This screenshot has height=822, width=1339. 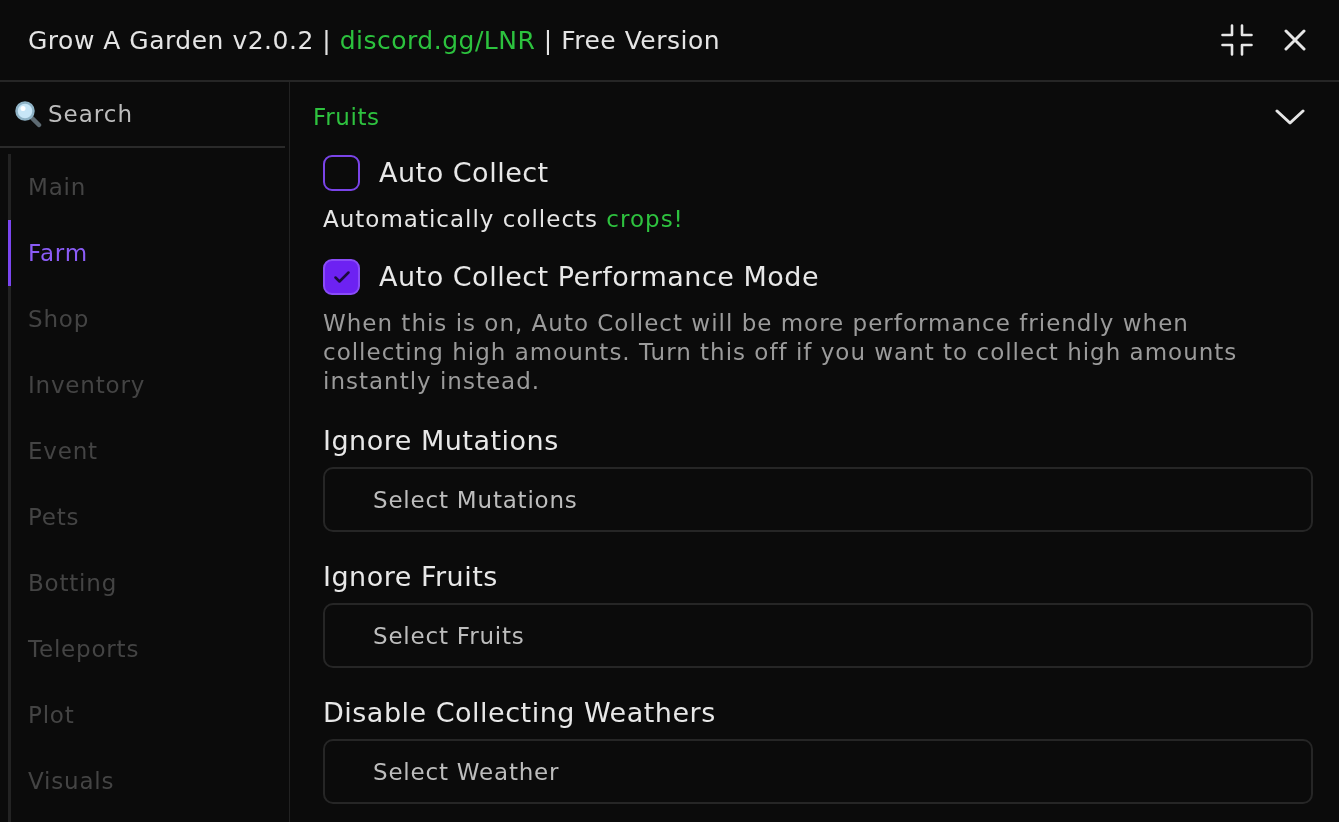 What do you see at coordinates (148, 781) in the screenshot?
I see `sidebar-item: Visuals` at bounding box center [148, 781].